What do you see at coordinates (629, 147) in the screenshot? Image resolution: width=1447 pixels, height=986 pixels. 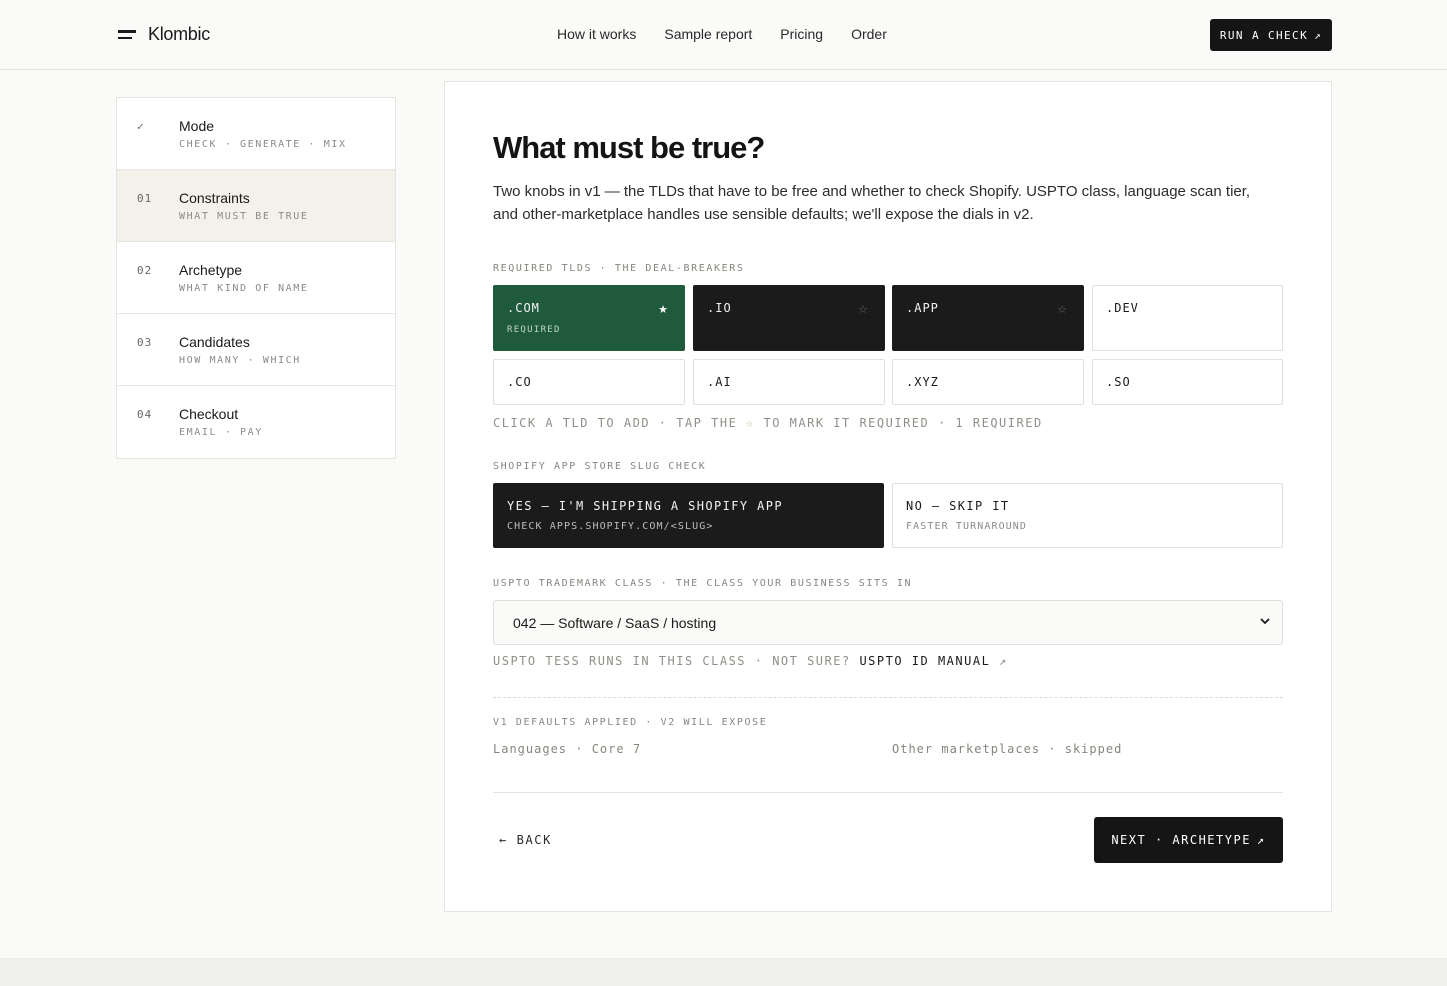 I see `page-title: What must be true?` at bounding box center [629, 147].